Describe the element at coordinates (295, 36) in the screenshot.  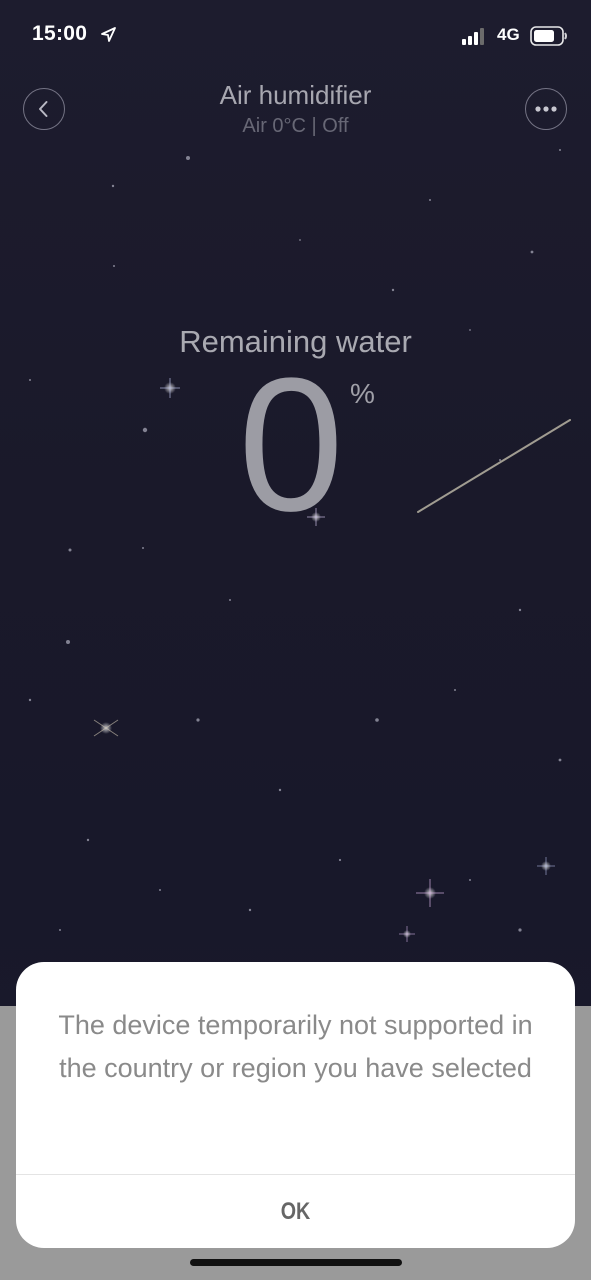
I see `status-bar: 15:00 4G` at that location.